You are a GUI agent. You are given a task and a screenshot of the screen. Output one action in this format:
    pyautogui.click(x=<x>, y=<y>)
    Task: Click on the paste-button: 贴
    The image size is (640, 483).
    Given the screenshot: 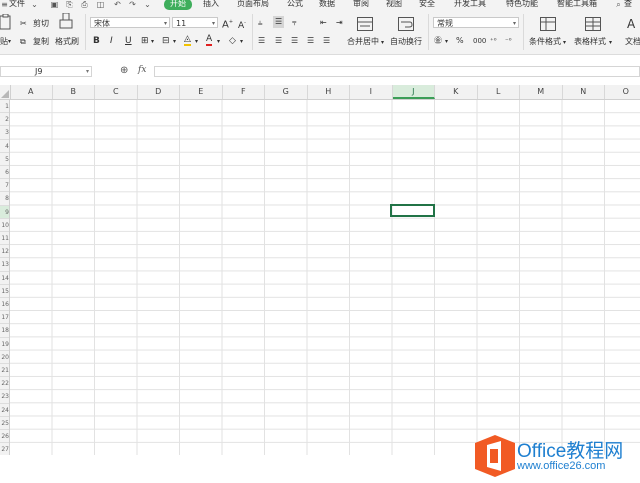 What is the action you would take?
    pyautogui.click(x=4, y=42)
    